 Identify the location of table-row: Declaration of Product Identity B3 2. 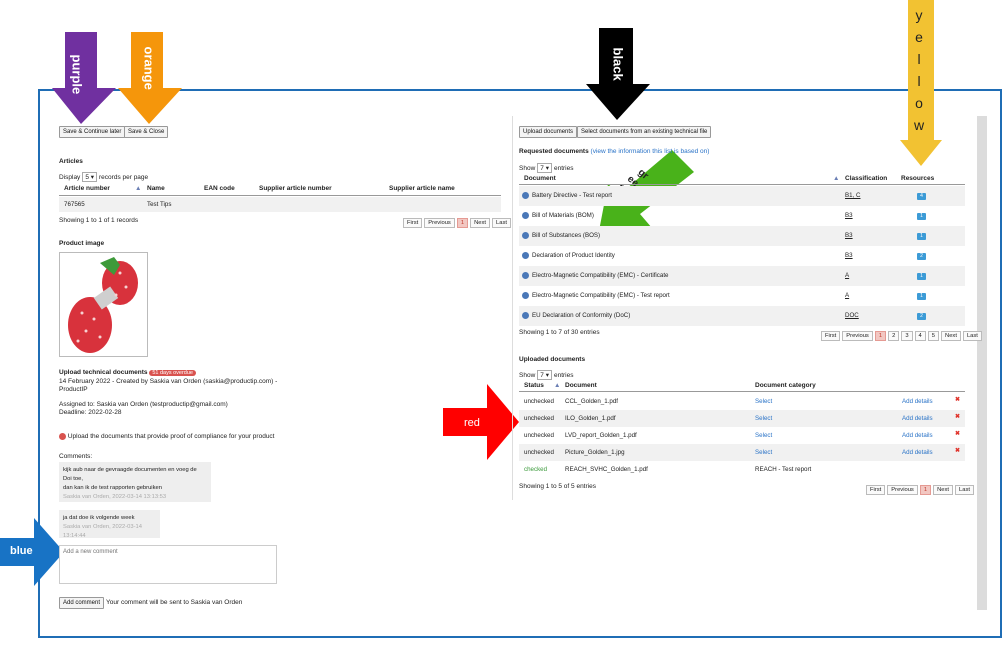
(742, 256).